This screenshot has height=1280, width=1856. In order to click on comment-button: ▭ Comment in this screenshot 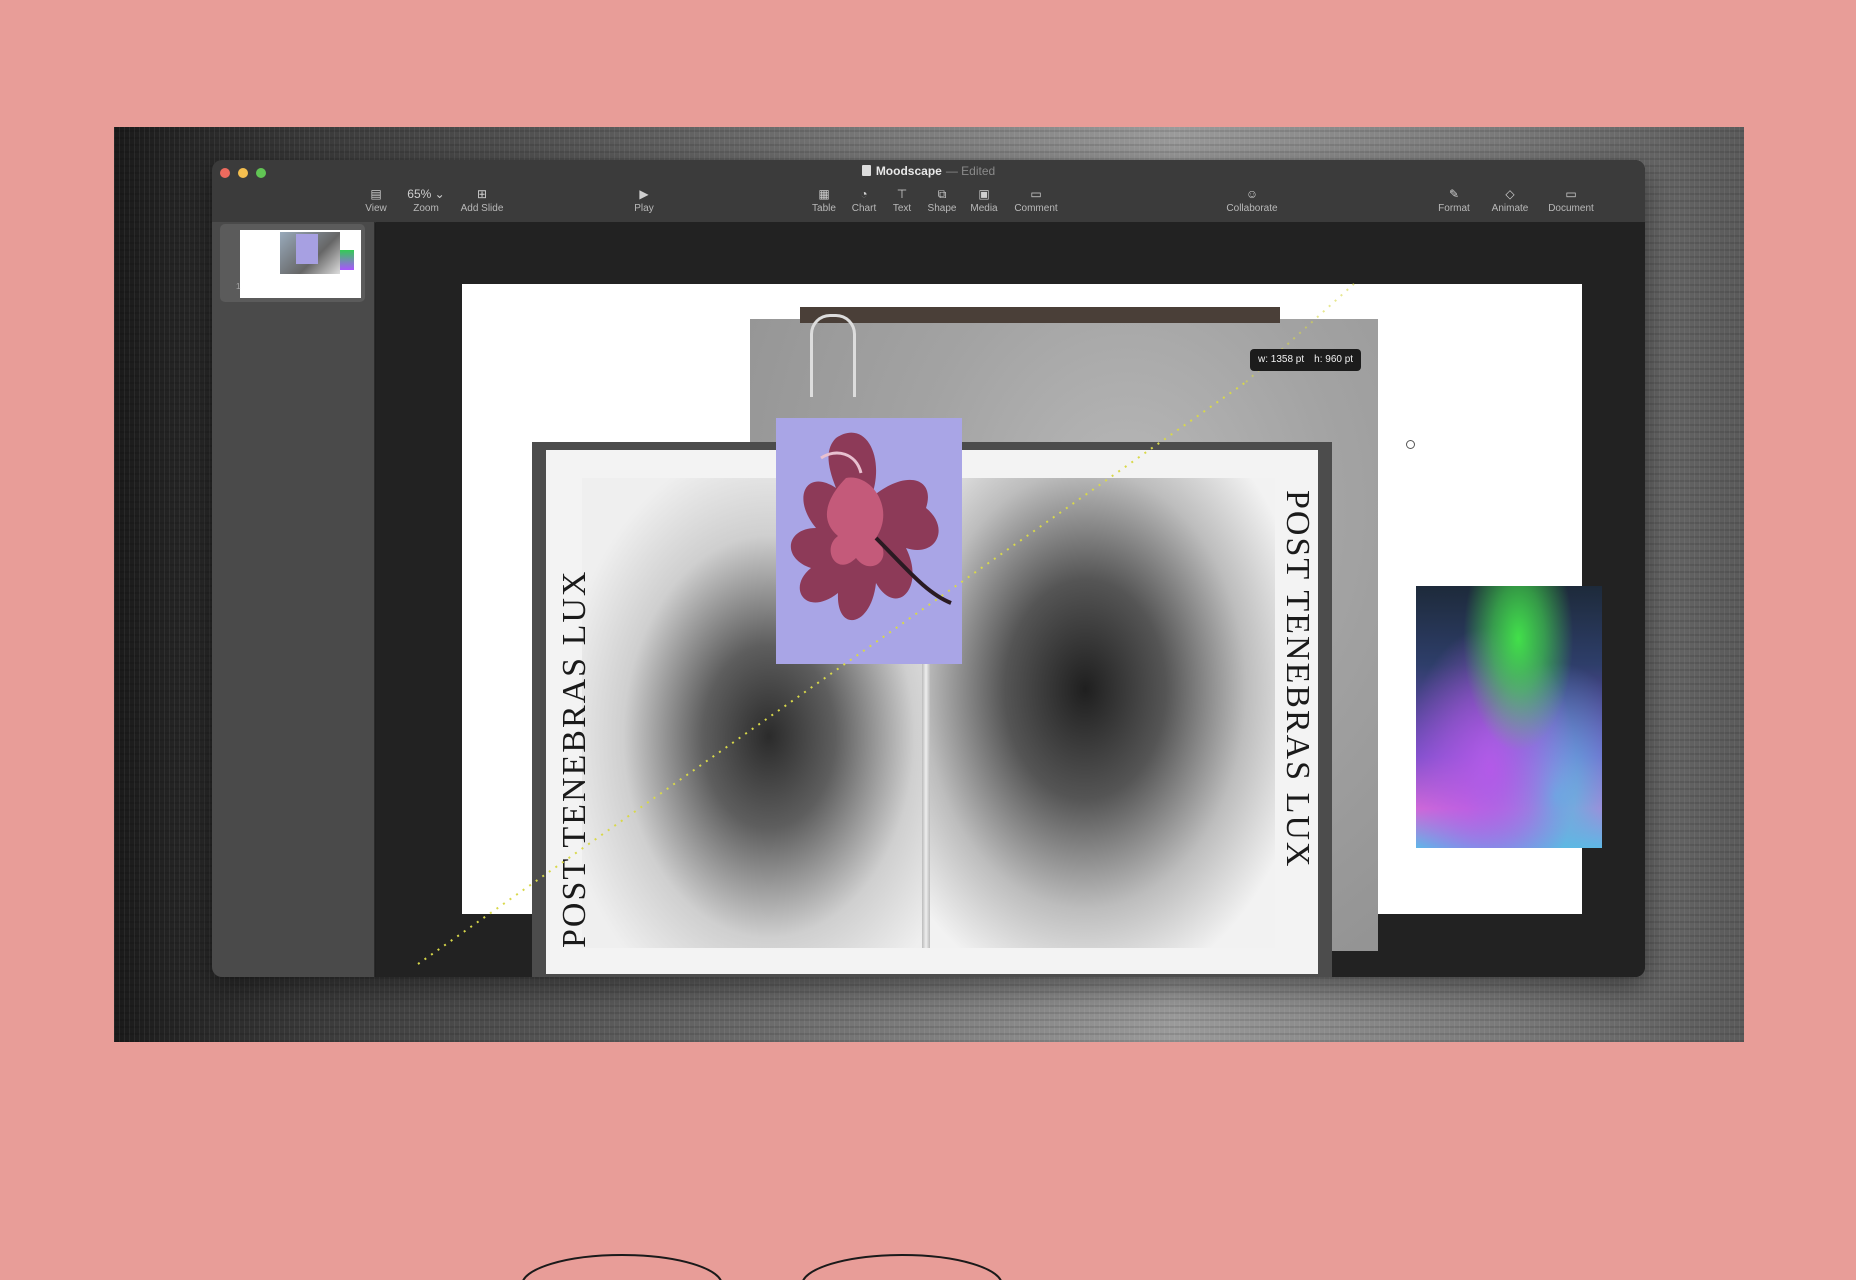, I will do `click(1036, 200)`.